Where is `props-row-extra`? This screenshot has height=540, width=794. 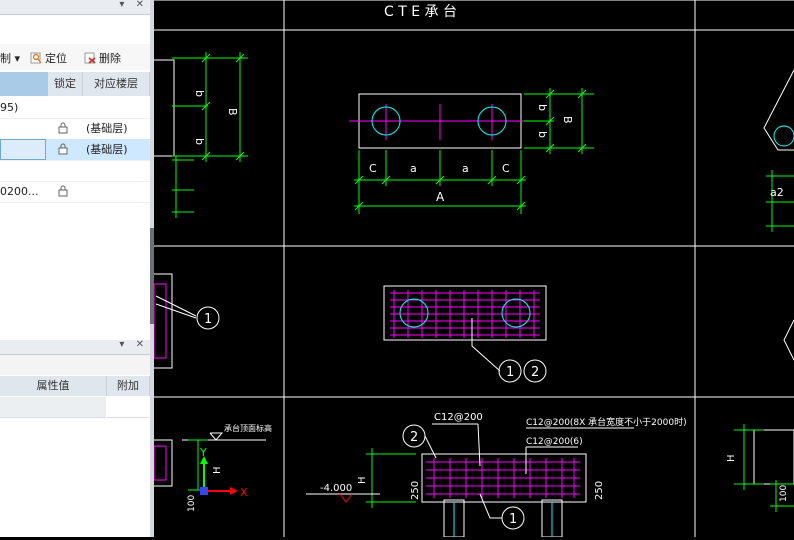 props-row-extra is located at coordinates (128, 407).